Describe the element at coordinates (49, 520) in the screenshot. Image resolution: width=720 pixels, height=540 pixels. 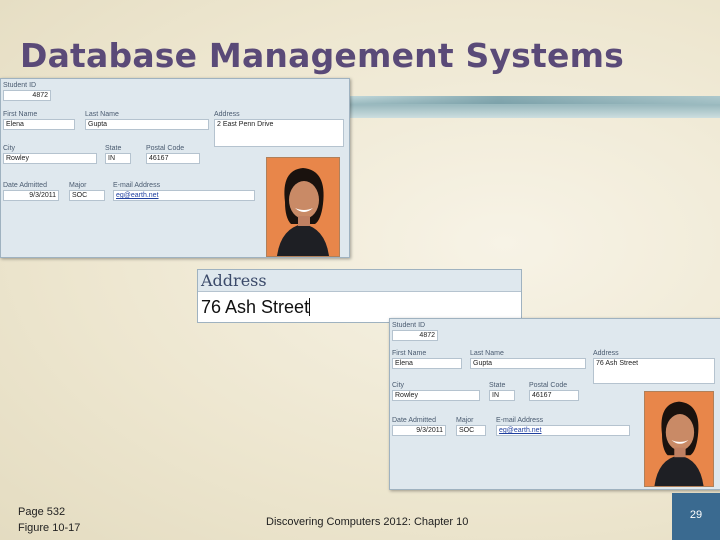
I see `page-reference: Page 532 Figure 10-17` at that location.